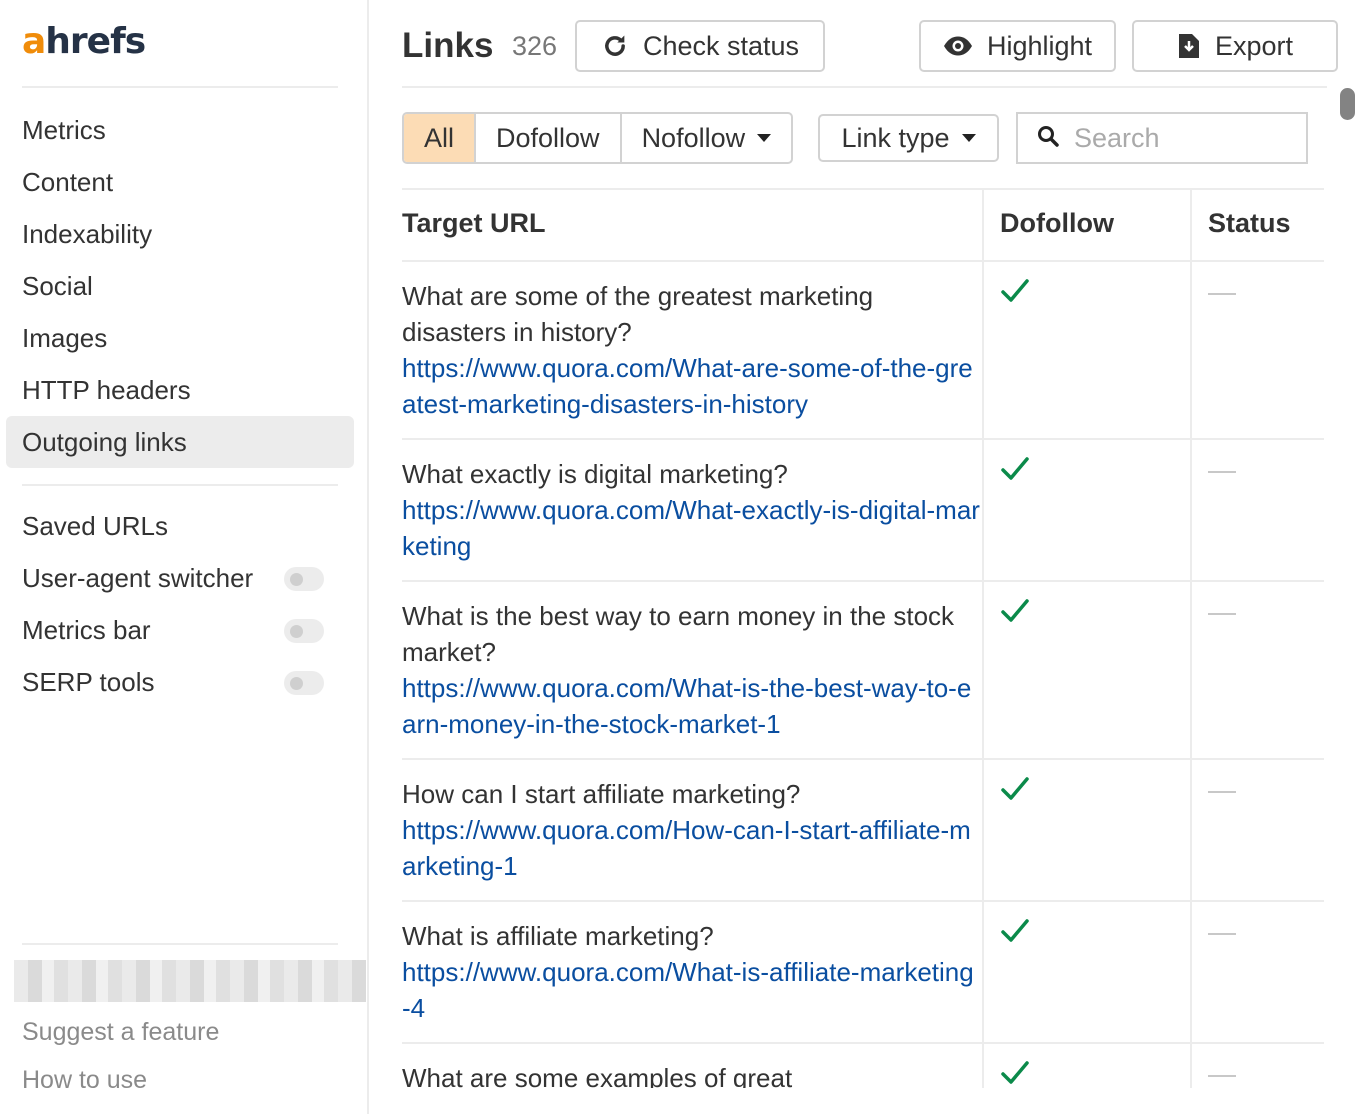  I want to click on highlight-button: Highlight, so click(1017, 46).